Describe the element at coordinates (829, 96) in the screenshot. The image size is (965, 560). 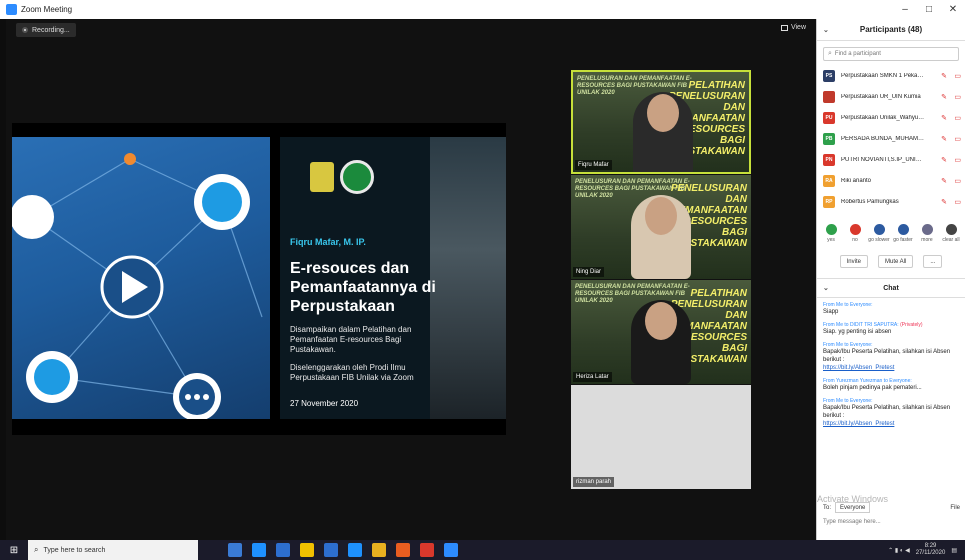
I see `avatar` at that location.